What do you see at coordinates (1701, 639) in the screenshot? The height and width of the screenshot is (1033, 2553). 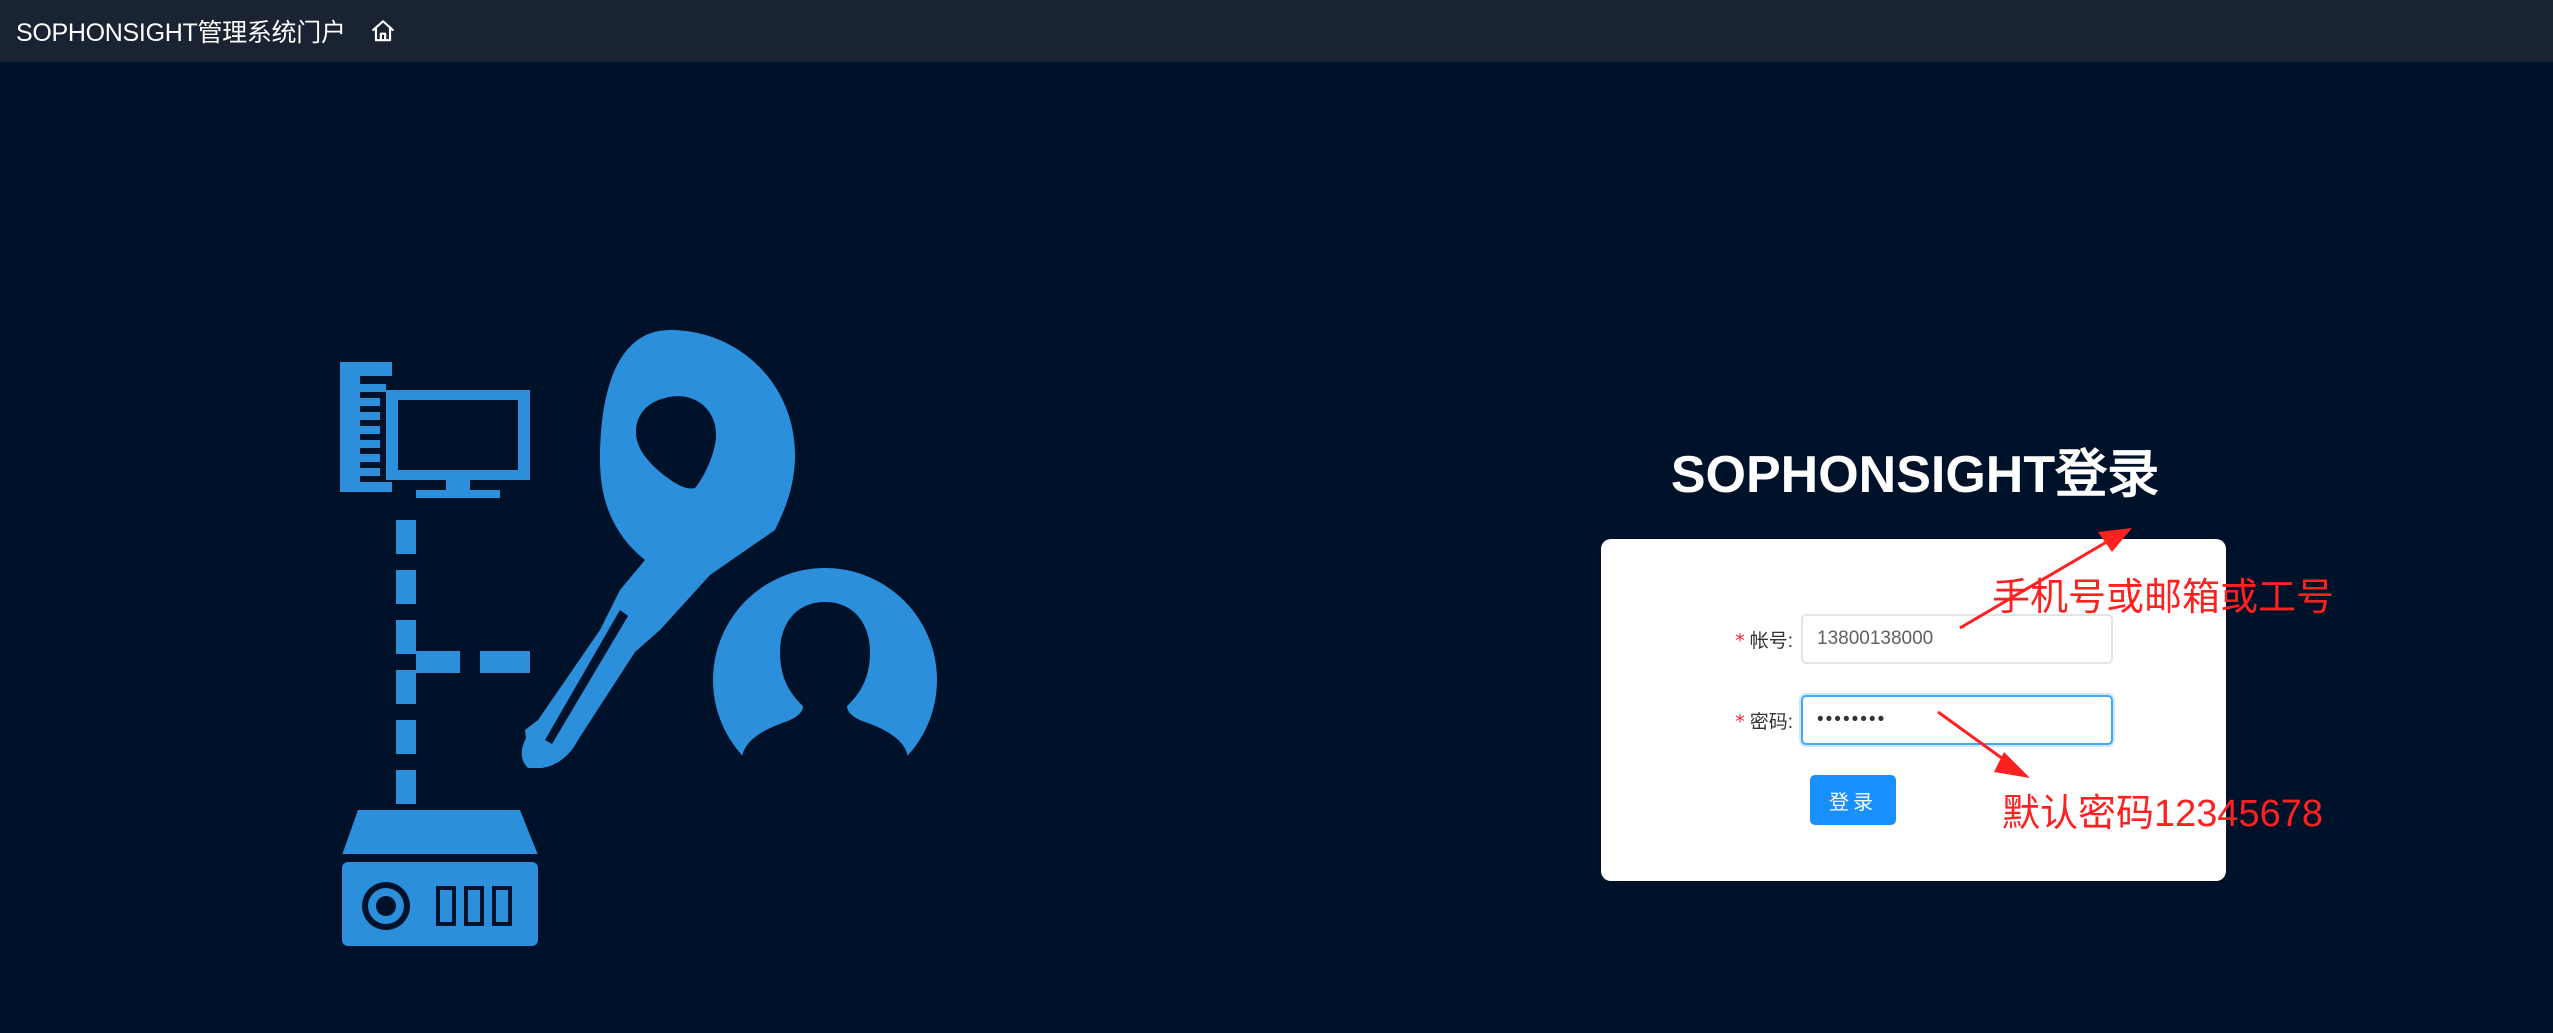 I see `account-label: * 帐号:` at bounding box center [1701, 639].